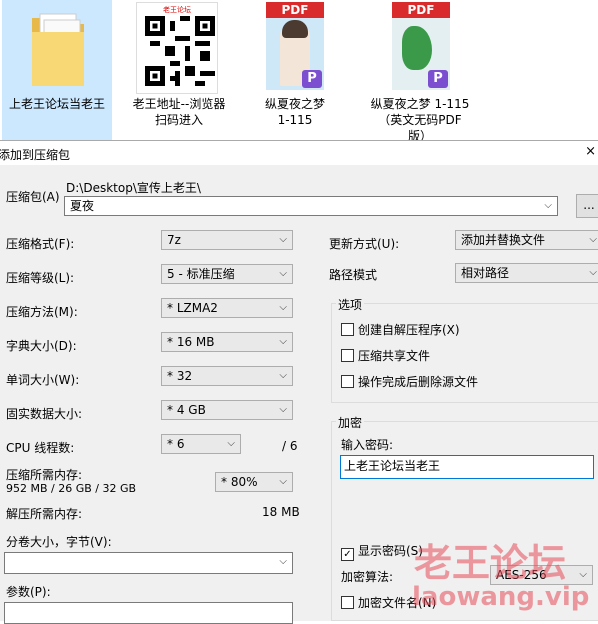  Describe the element at coordinates (177, 10) in the screenshot. I see `qrcode-caption: 老王论坛` at that location.